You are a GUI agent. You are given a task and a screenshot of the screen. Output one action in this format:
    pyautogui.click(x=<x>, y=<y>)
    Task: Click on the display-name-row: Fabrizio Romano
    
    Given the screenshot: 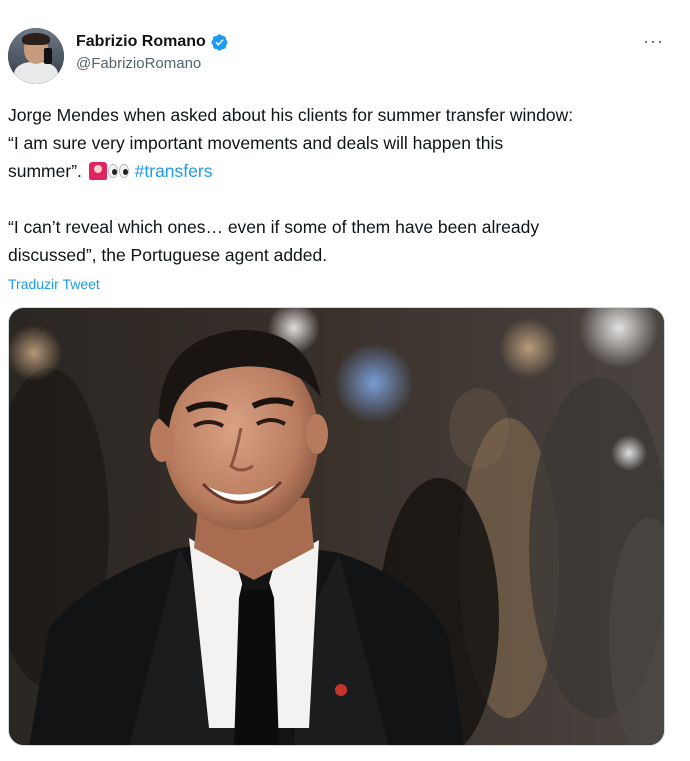 What is the action you would take?
    pyautogui.click(x=152, y=42)
    